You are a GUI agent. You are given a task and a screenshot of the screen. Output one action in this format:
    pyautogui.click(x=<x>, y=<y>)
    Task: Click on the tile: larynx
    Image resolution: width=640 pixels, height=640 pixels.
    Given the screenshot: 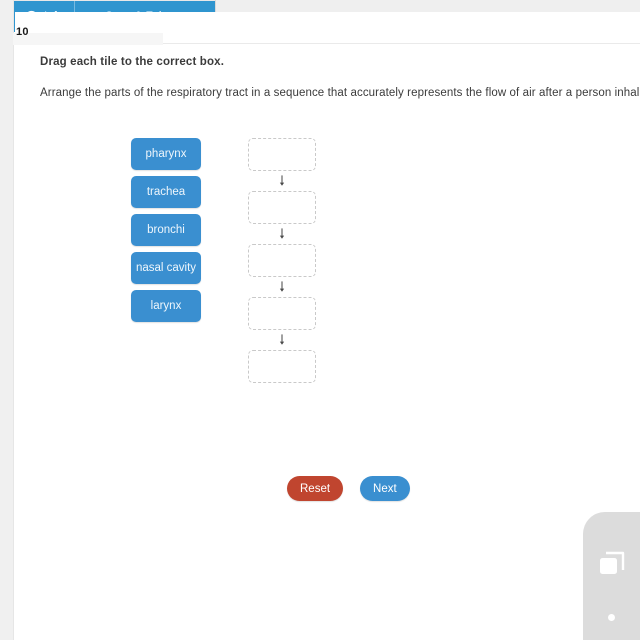 What is the action you would take?
    pyautogui.click(x=166, y=306)
    